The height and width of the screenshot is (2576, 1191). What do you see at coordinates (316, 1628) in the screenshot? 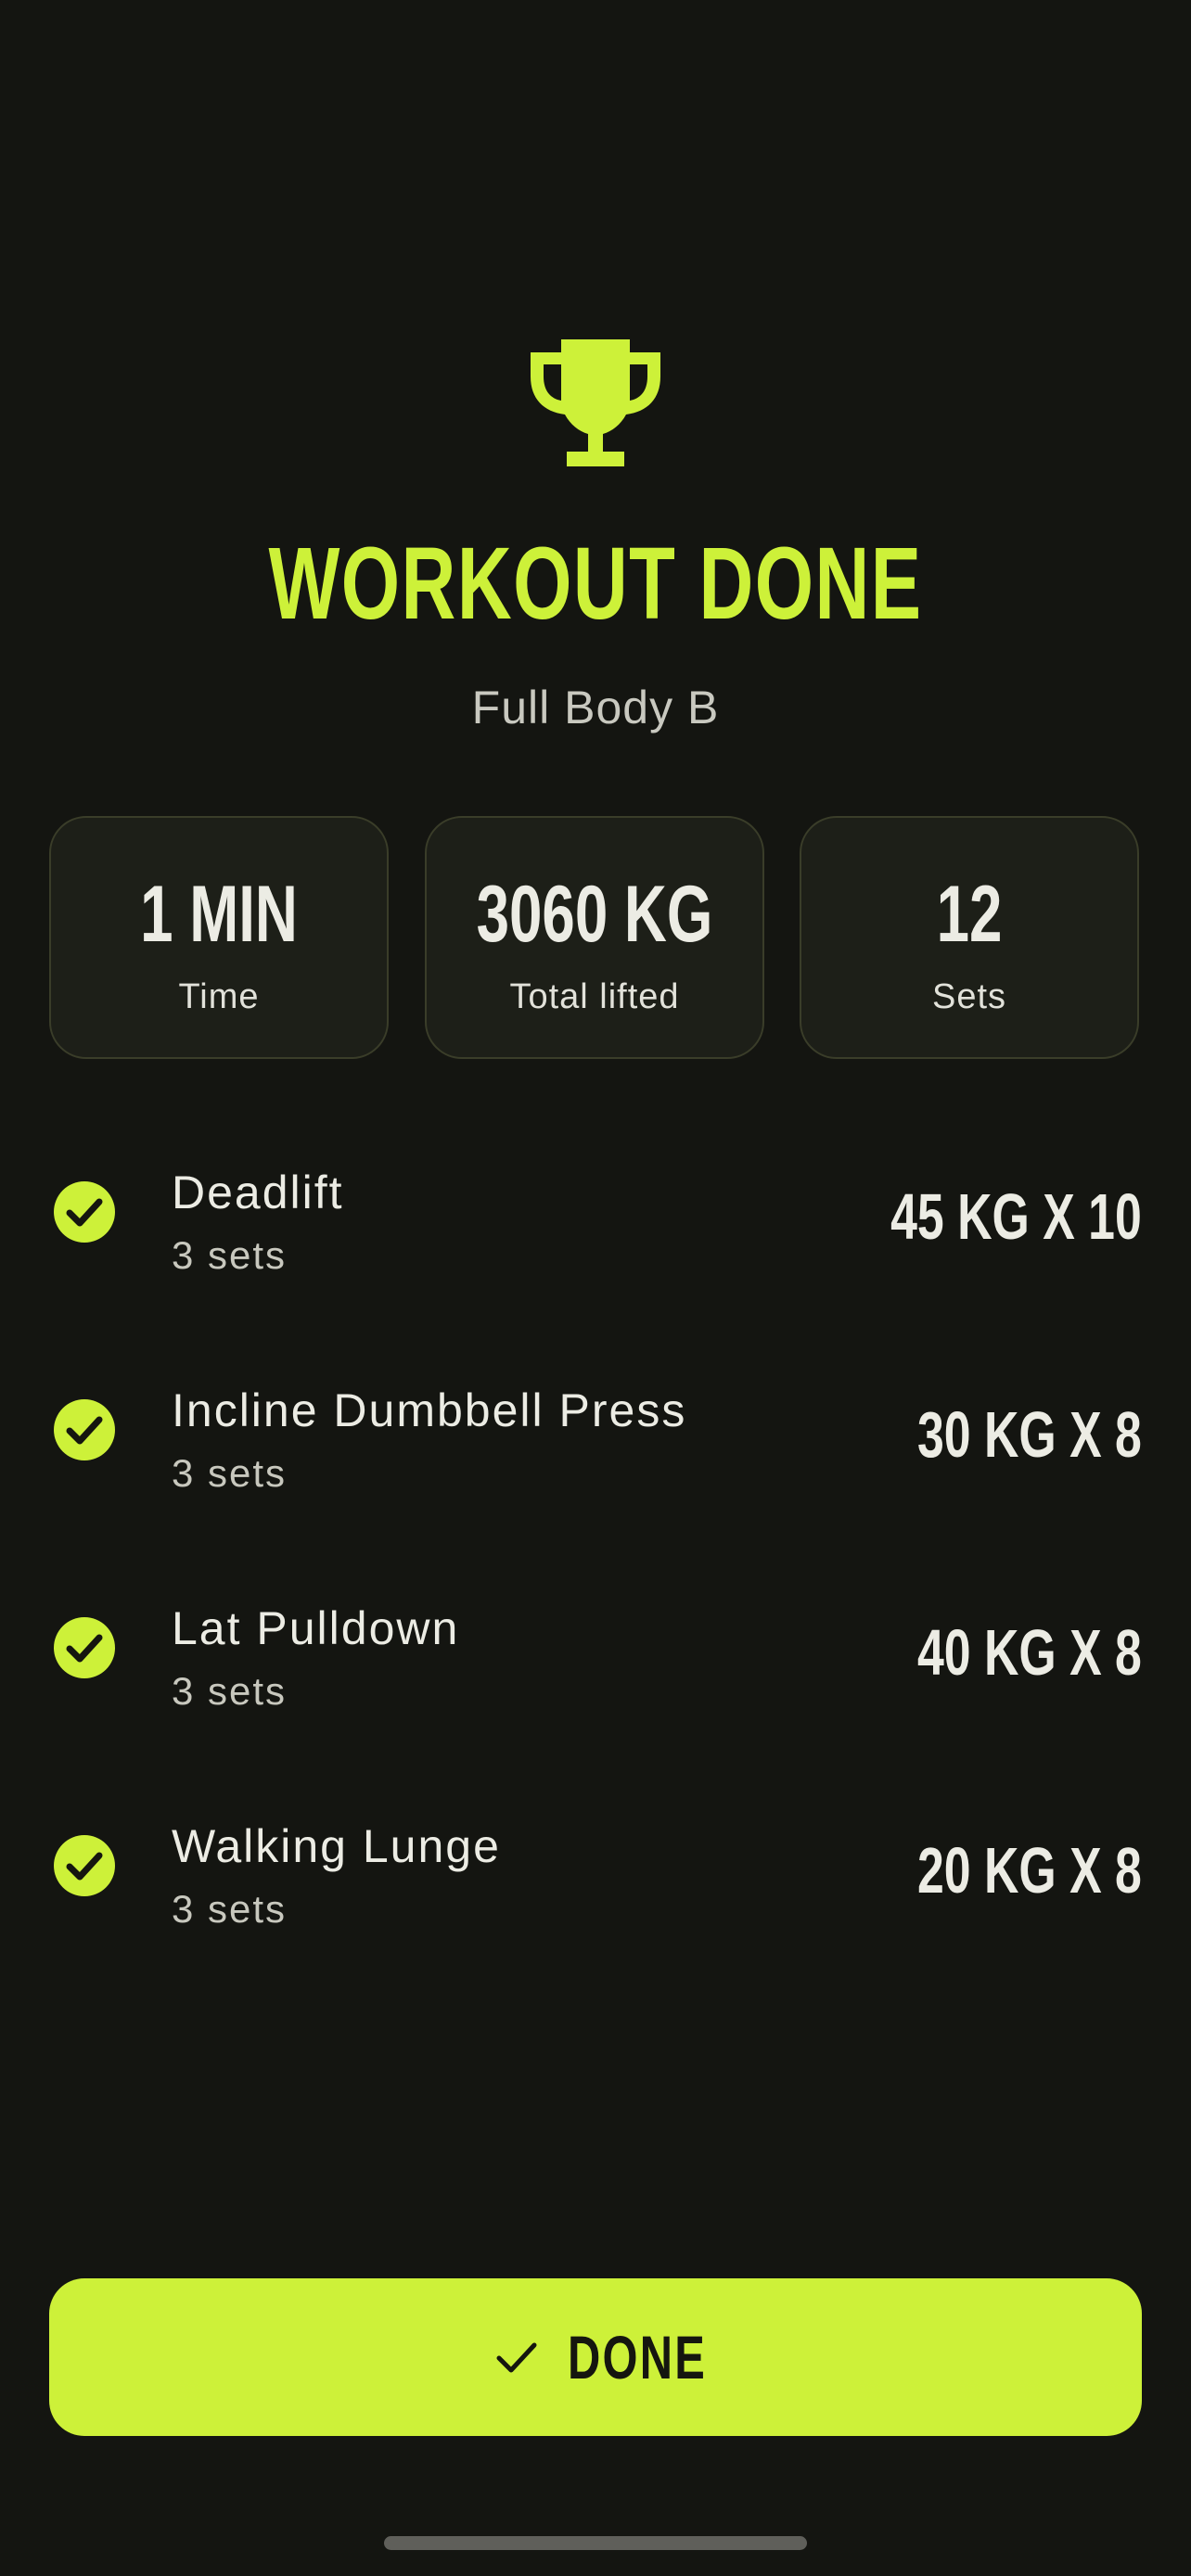
I see `exercise-name: Lat Pulldown` at bounding box center [316, 1628].